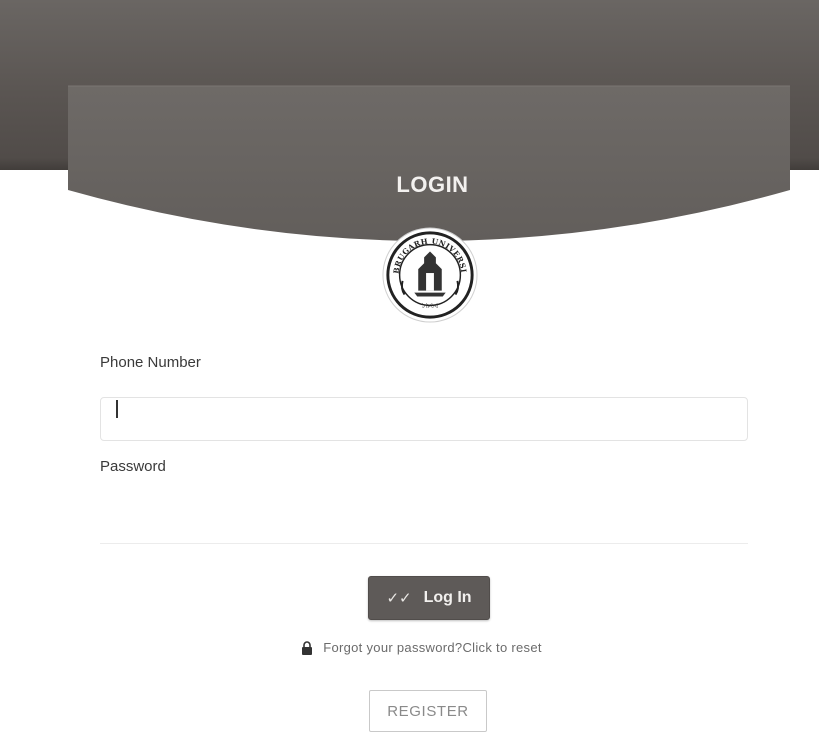 The height and width of the screenshot is (737, 819). What do you see at coordinates (424, 522) in the screenshot?
I see `password-input` at bounding box center [424, 522].